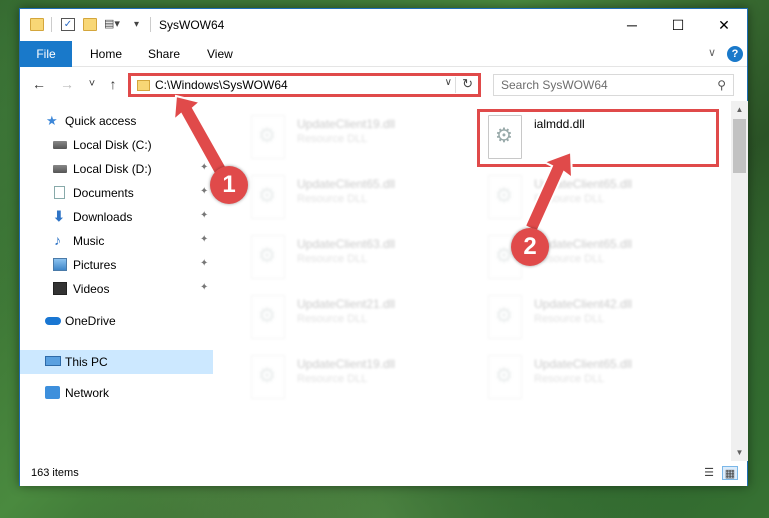 This screenshot has width=769, height=518. What do you see at coordinates (530, 247) in the screenshot?
I see `step-2-badge: 2` at bounding box center [530, 247].